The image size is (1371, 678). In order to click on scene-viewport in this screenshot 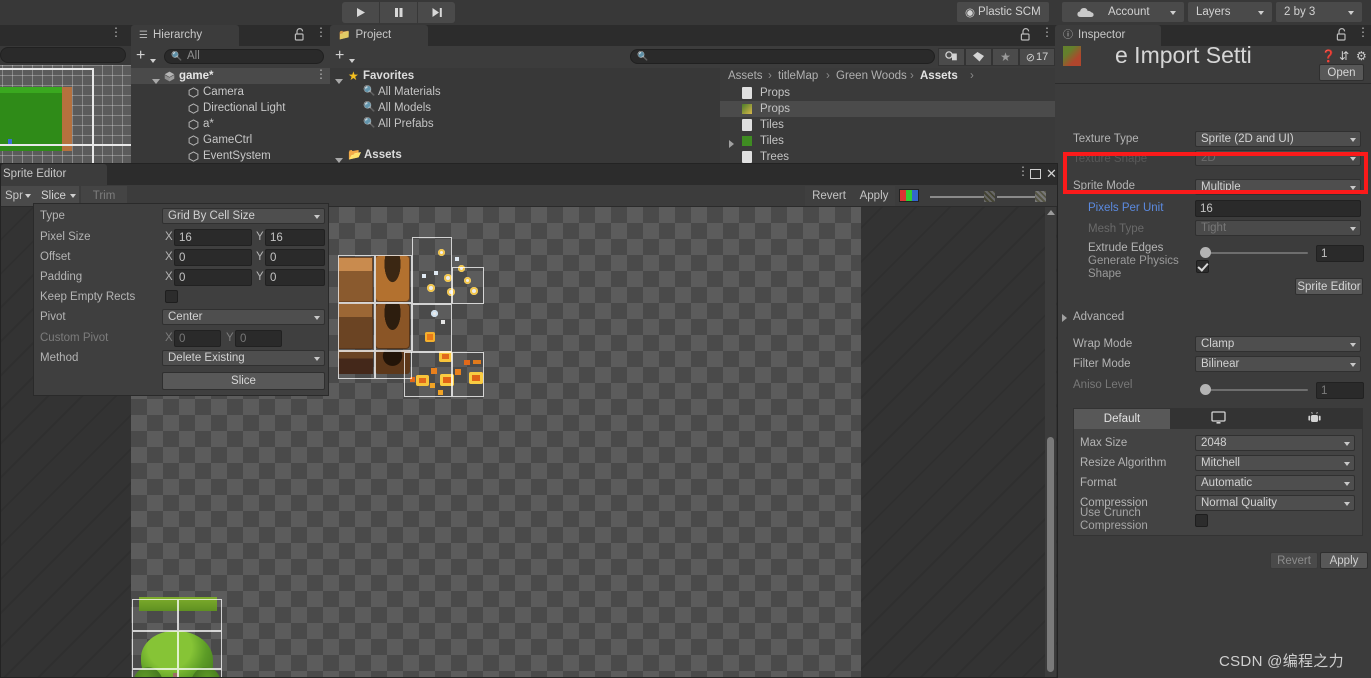, I will do `click(65, 117)`.